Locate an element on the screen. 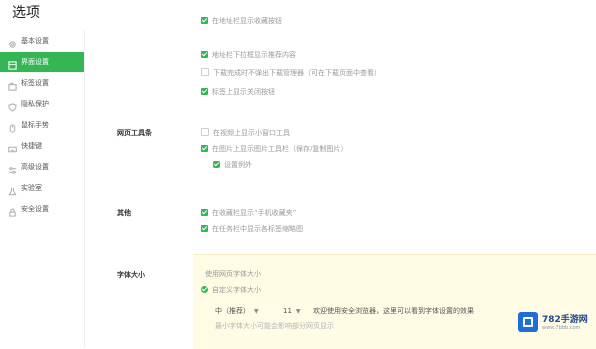 This screenshot has height=349, width=596. sidebar-item-label: 实验室 is located at coordinates (31, 188).